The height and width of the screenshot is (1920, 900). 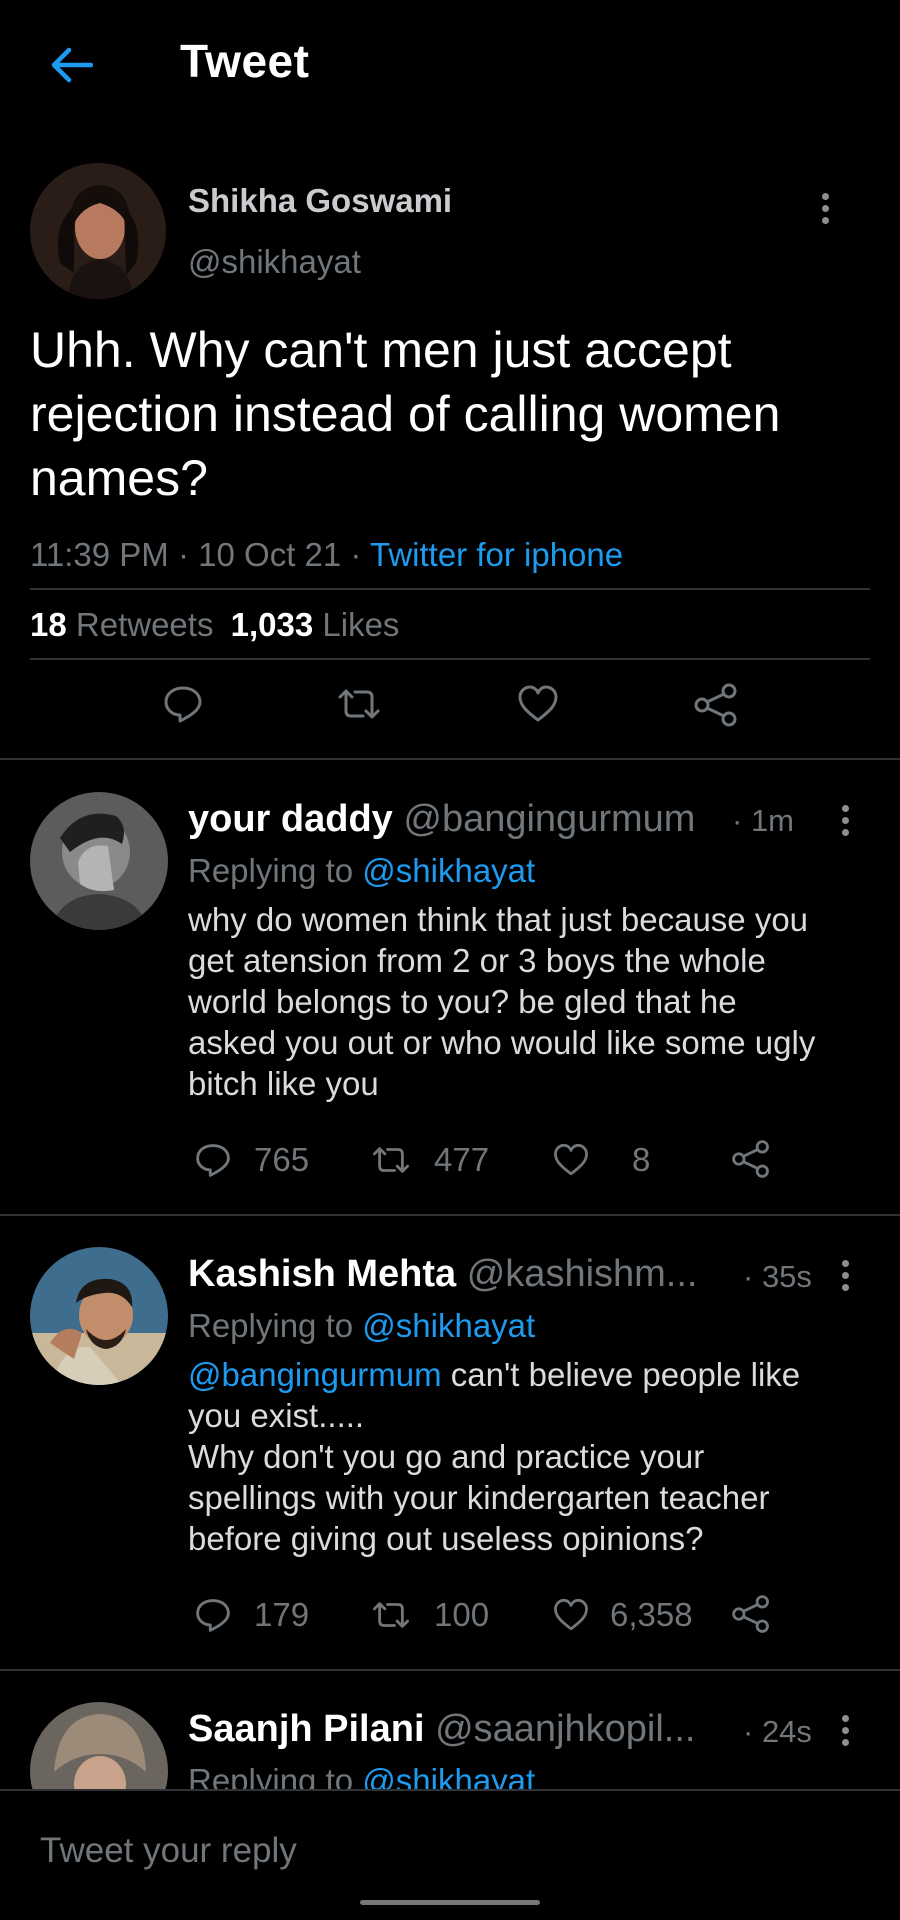 What do you see at coordinates (641, 1159) in the screenshot?
I see `like-count: 8` at bounding box center [641, 1159].